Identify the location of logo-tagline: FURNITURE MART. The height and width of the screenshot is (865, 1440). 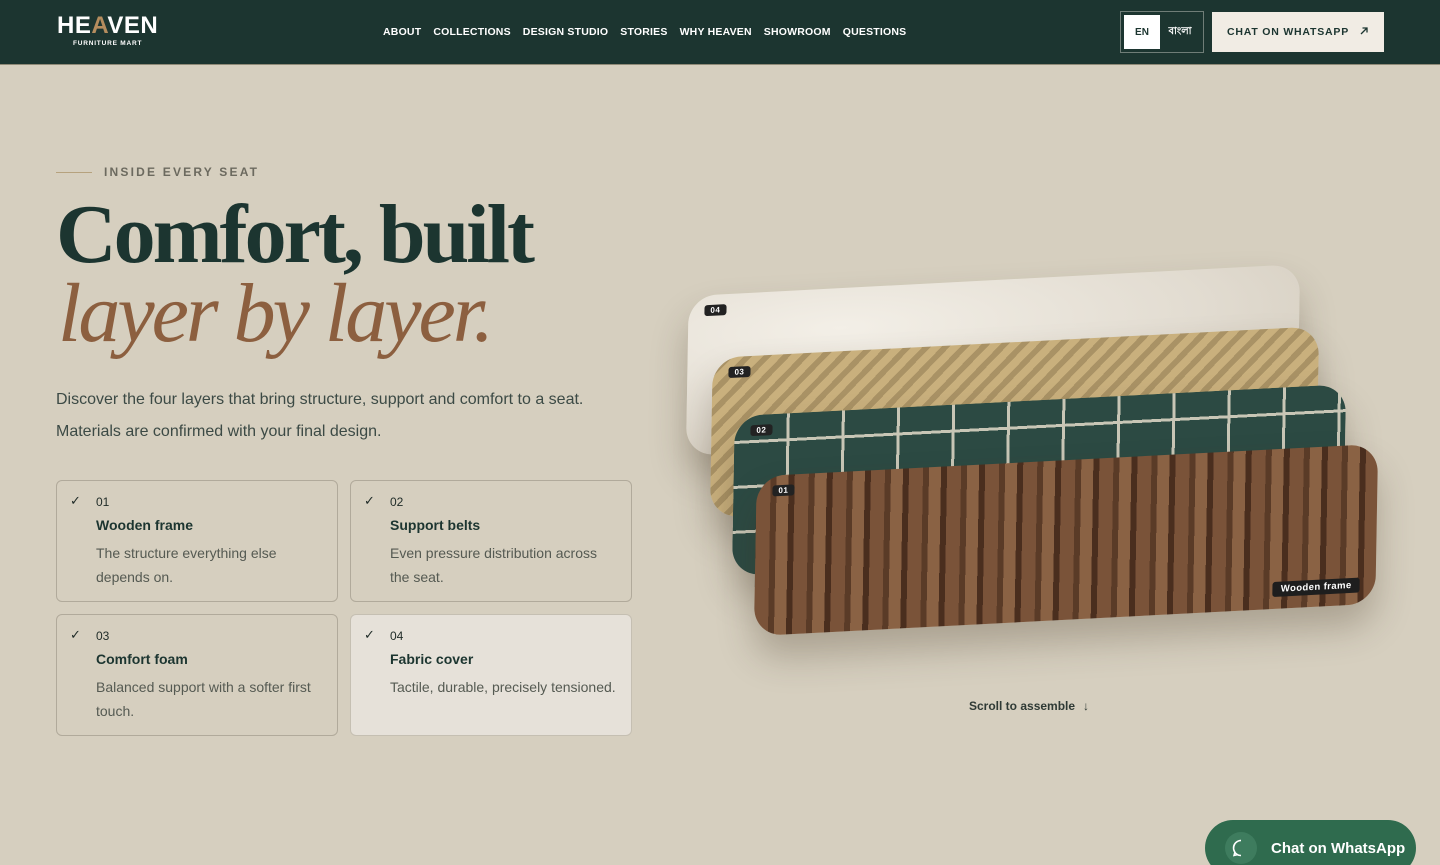
(107, 43).